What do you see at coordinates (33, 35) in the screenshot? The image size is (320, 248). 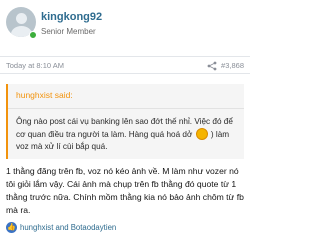 I see `online-status-icon` at bounding box center [33, 35].